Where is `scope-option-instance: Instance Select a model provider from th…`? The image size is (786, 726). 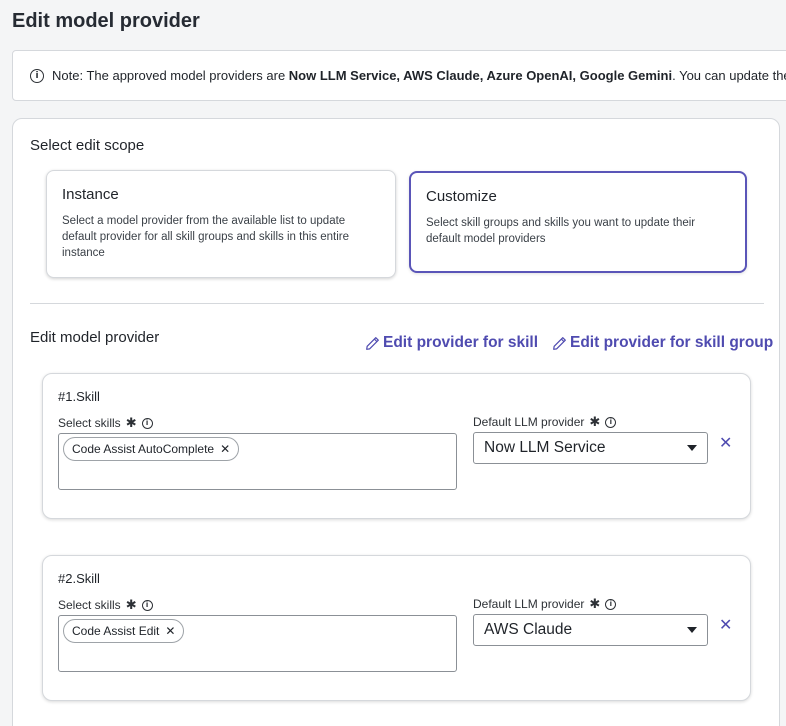 scope-option-instance: Instance Select a model provider from th… is located at coordinates (221, 224).